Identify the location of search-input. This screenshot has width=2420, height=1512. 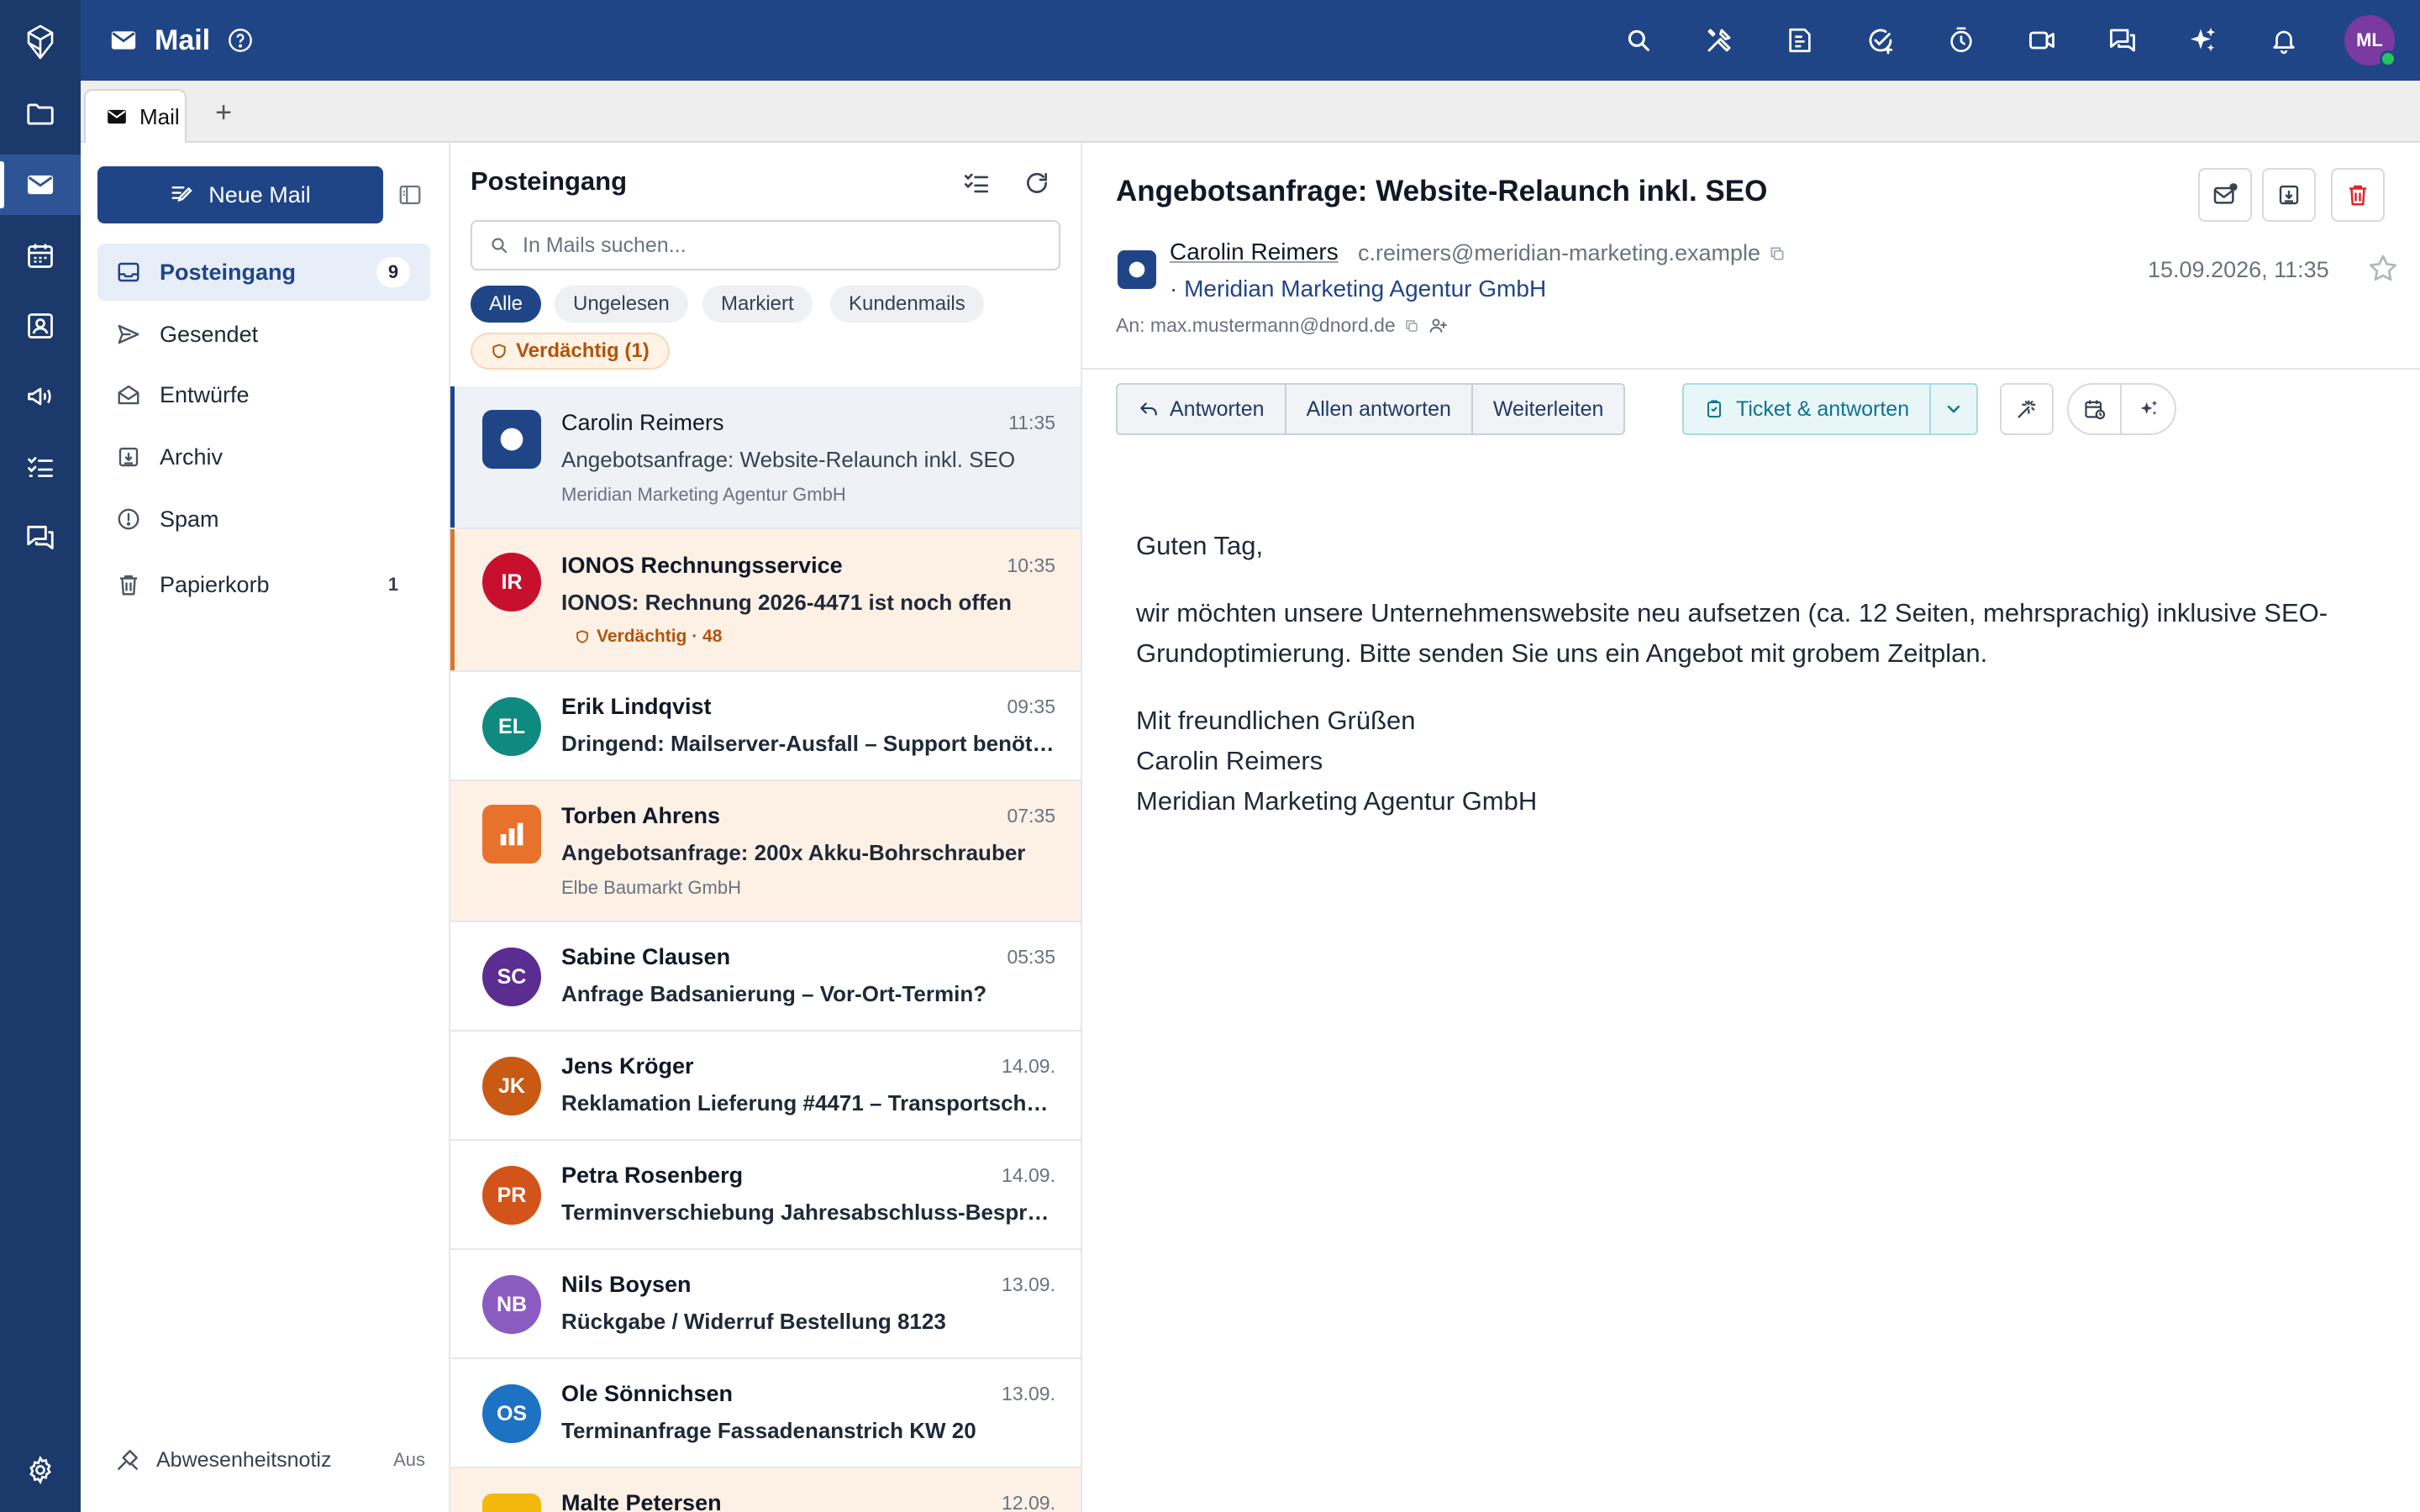
(773, 245).